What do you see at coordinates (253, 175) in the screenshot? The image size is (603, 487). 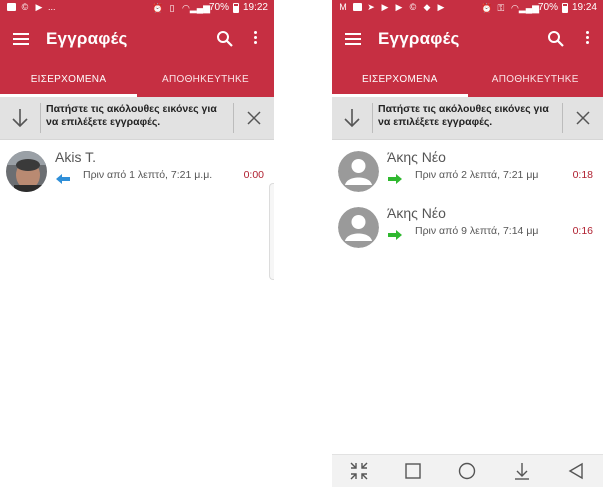 I see `recording-duration: 0:00` at bounding box center [253, 175].